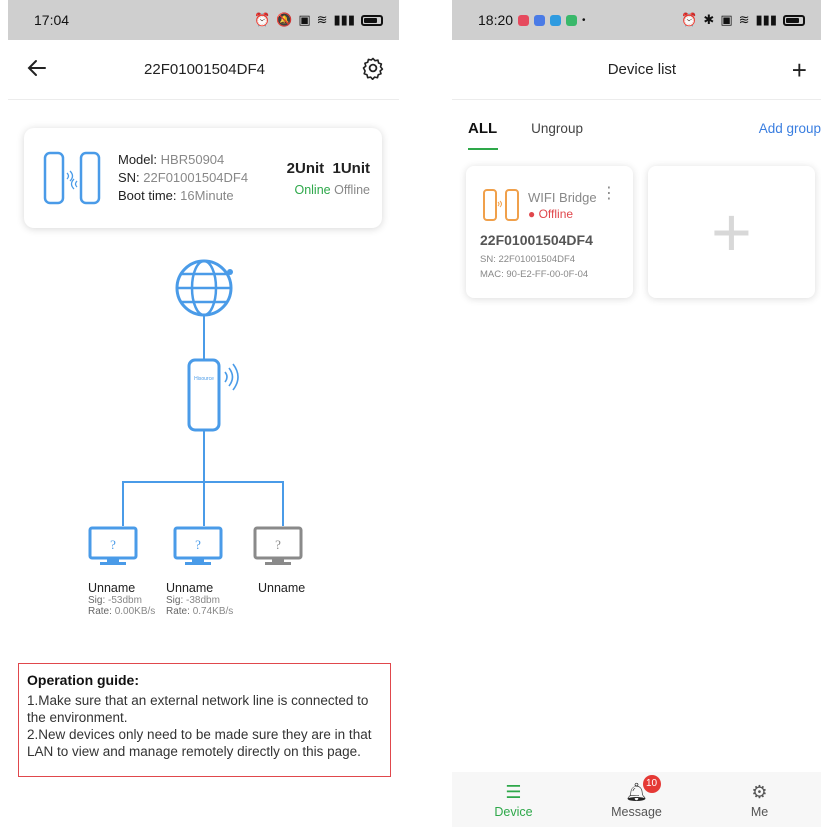  I want to click on bell-icon: 🔔︎, so click(636, 791).